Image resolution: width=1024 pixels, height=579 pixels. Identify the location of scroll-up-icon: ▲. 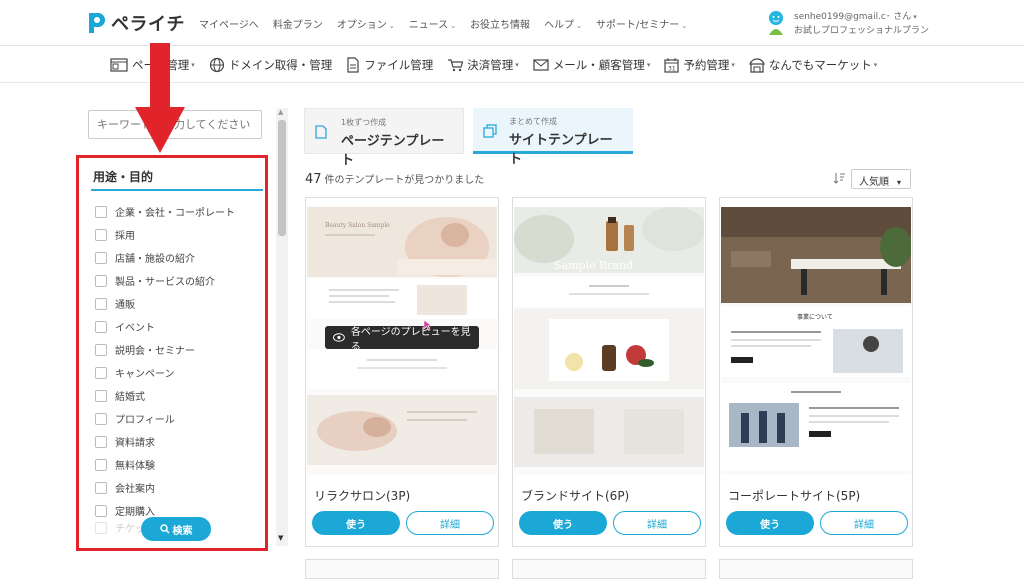
(280, 112).